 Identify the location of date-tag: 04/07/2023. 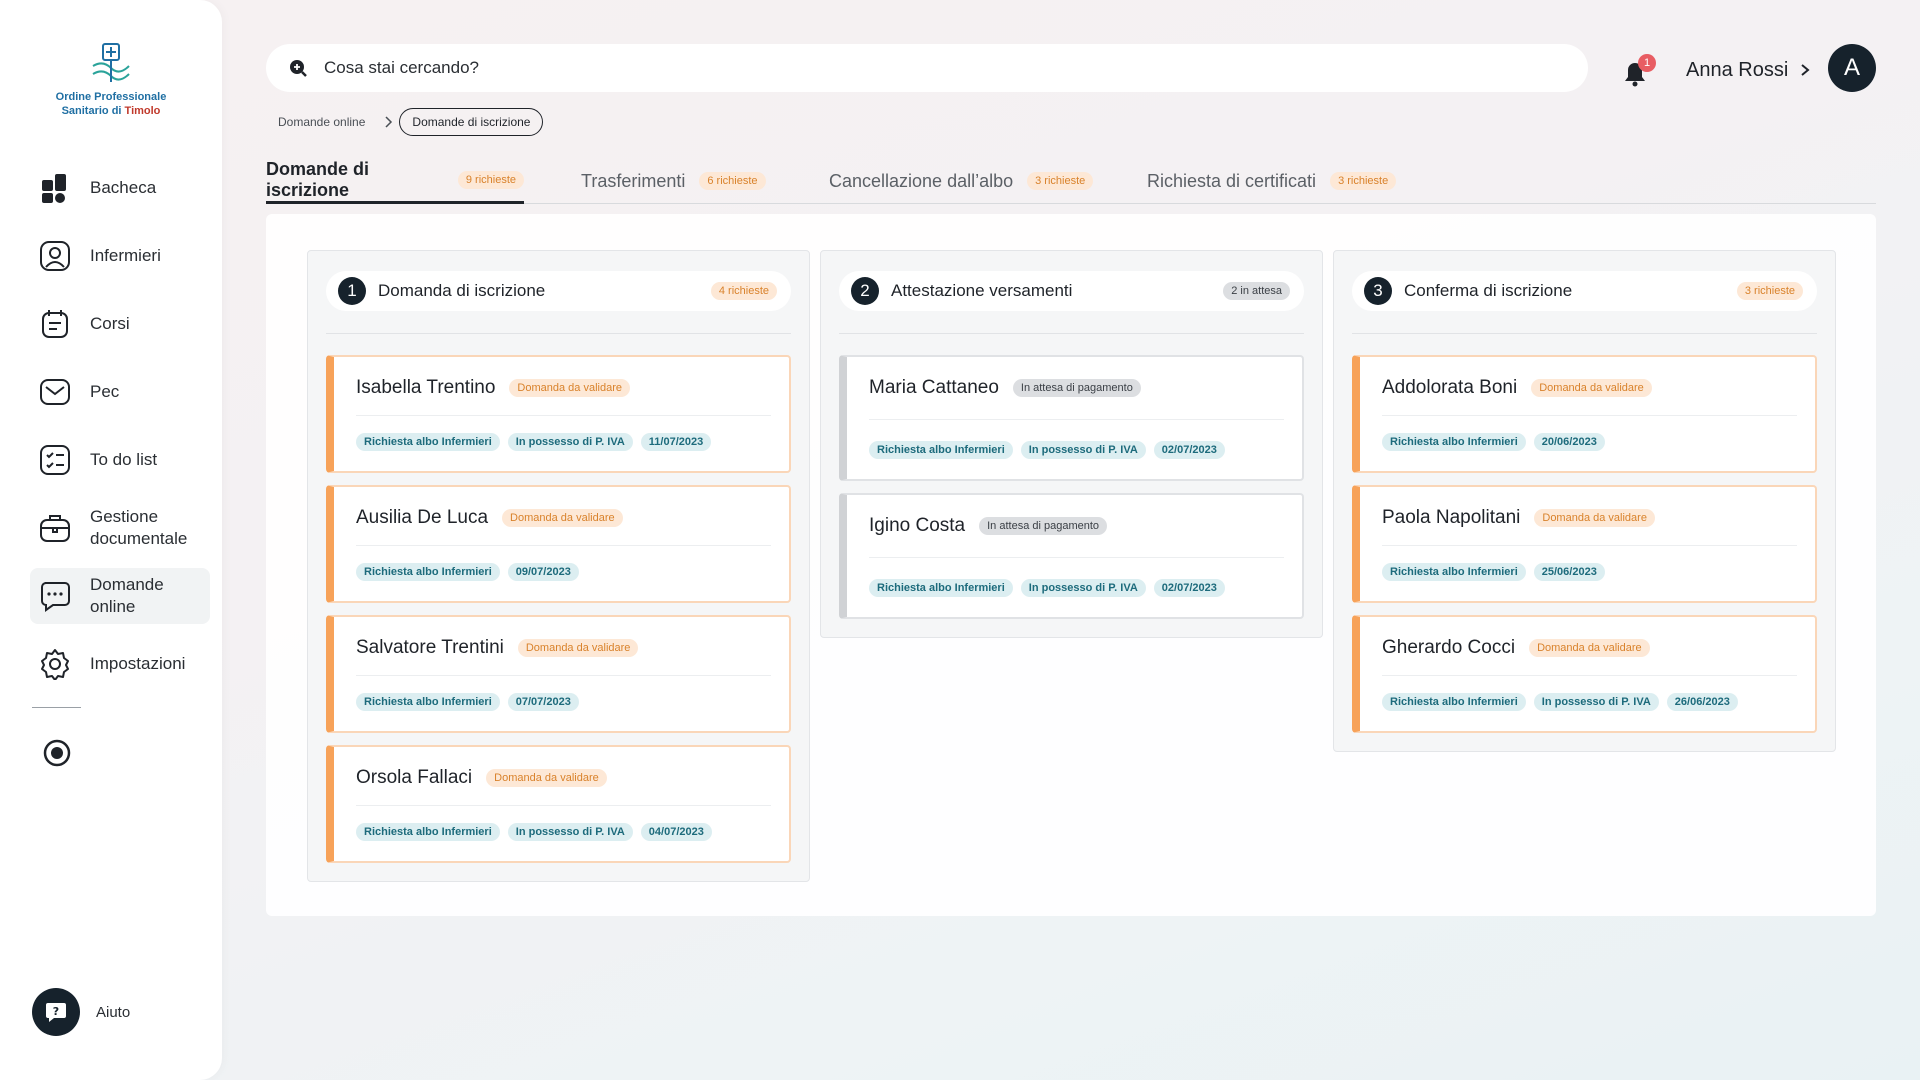
(676, 832).